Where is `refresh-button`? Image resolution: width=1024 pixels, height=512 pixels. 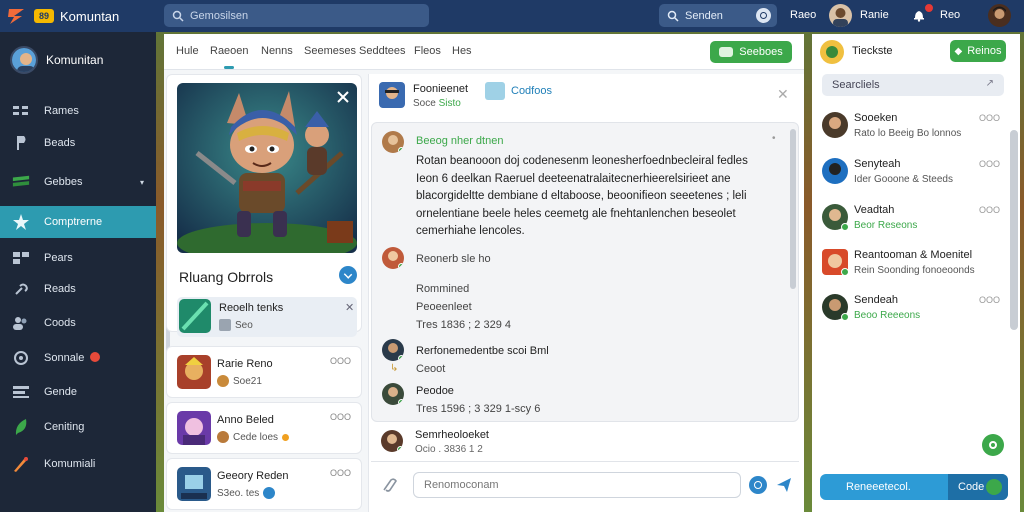 refresh-button is located at coordinates (993, 445).